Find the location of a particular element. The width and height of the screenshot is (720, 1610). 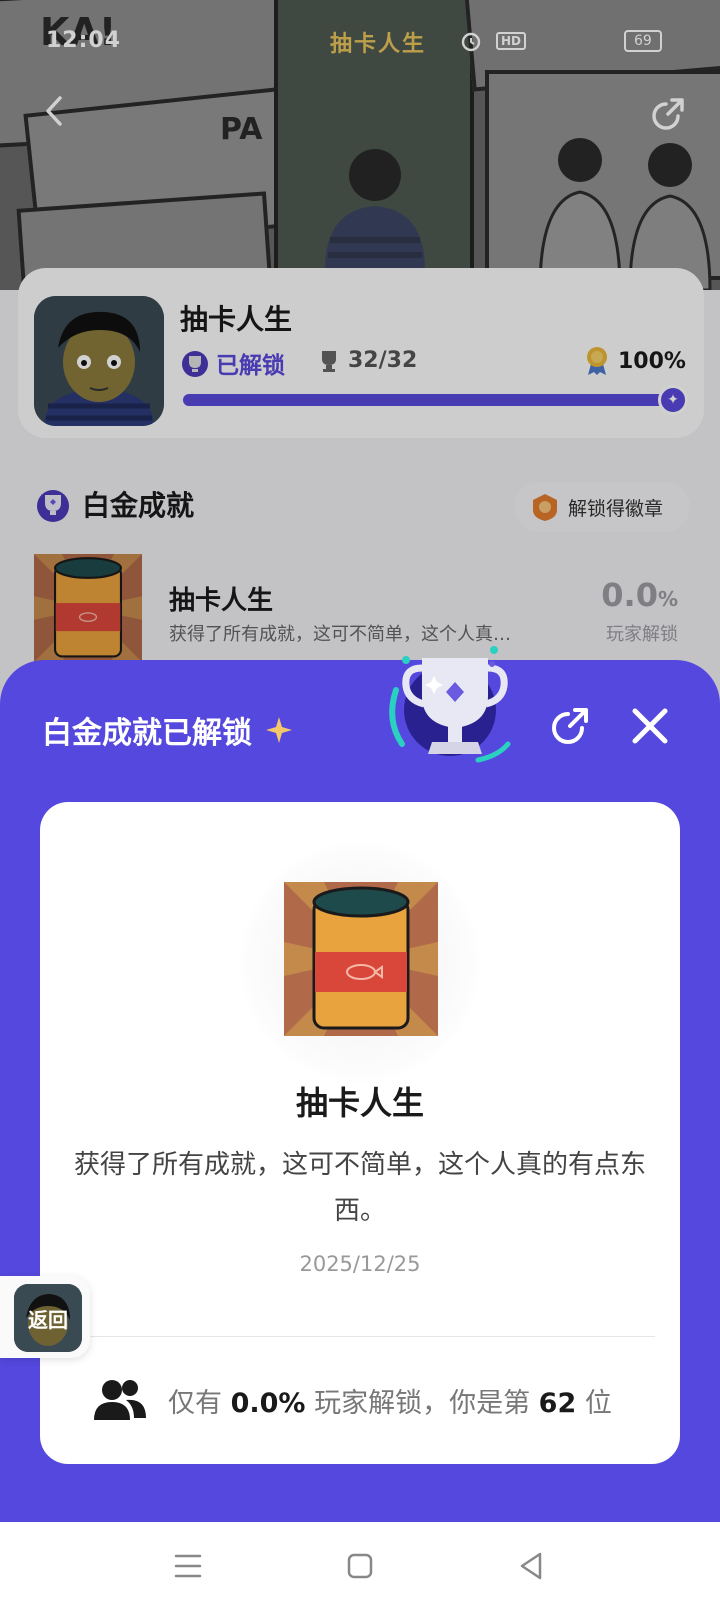

trophy-count: 32/32 is located at coordinates (367, 360).